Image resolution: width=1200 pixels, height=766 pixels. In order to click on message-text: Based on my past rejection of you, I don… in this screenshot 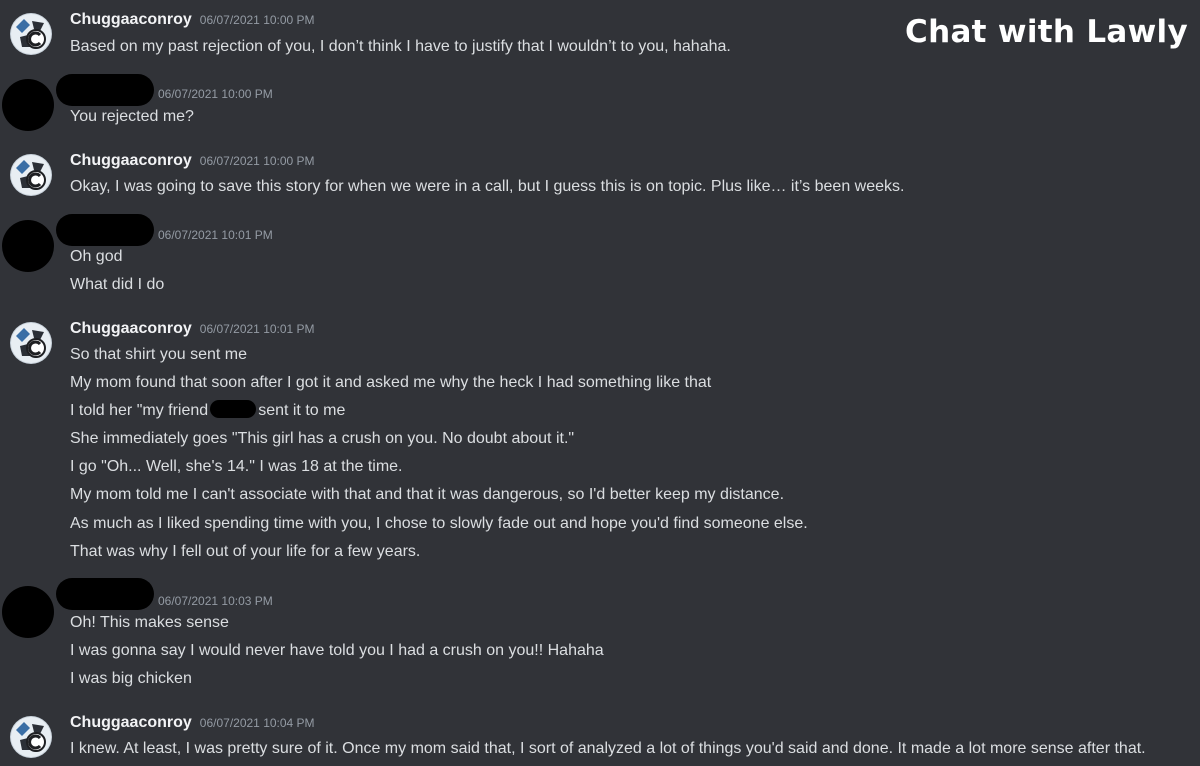, I will do `click(400, 46)`.